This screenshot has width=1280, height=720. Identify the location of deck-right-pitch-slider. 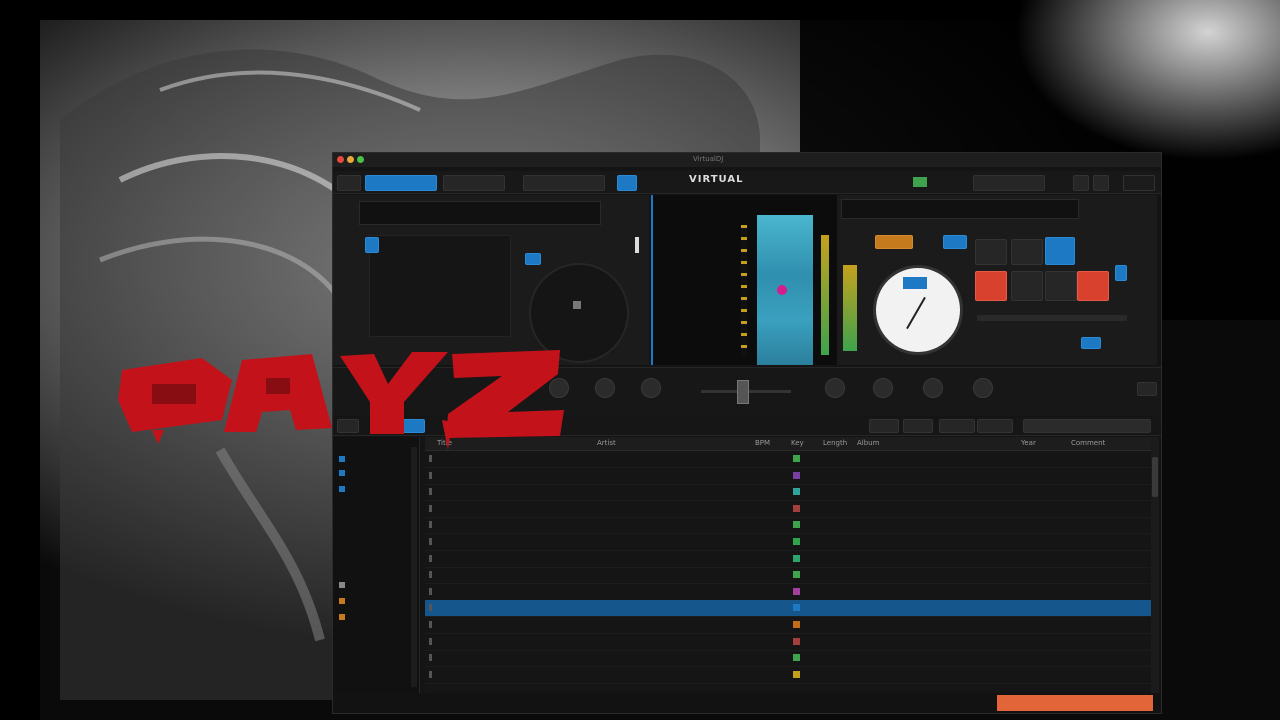
(1052, 318).